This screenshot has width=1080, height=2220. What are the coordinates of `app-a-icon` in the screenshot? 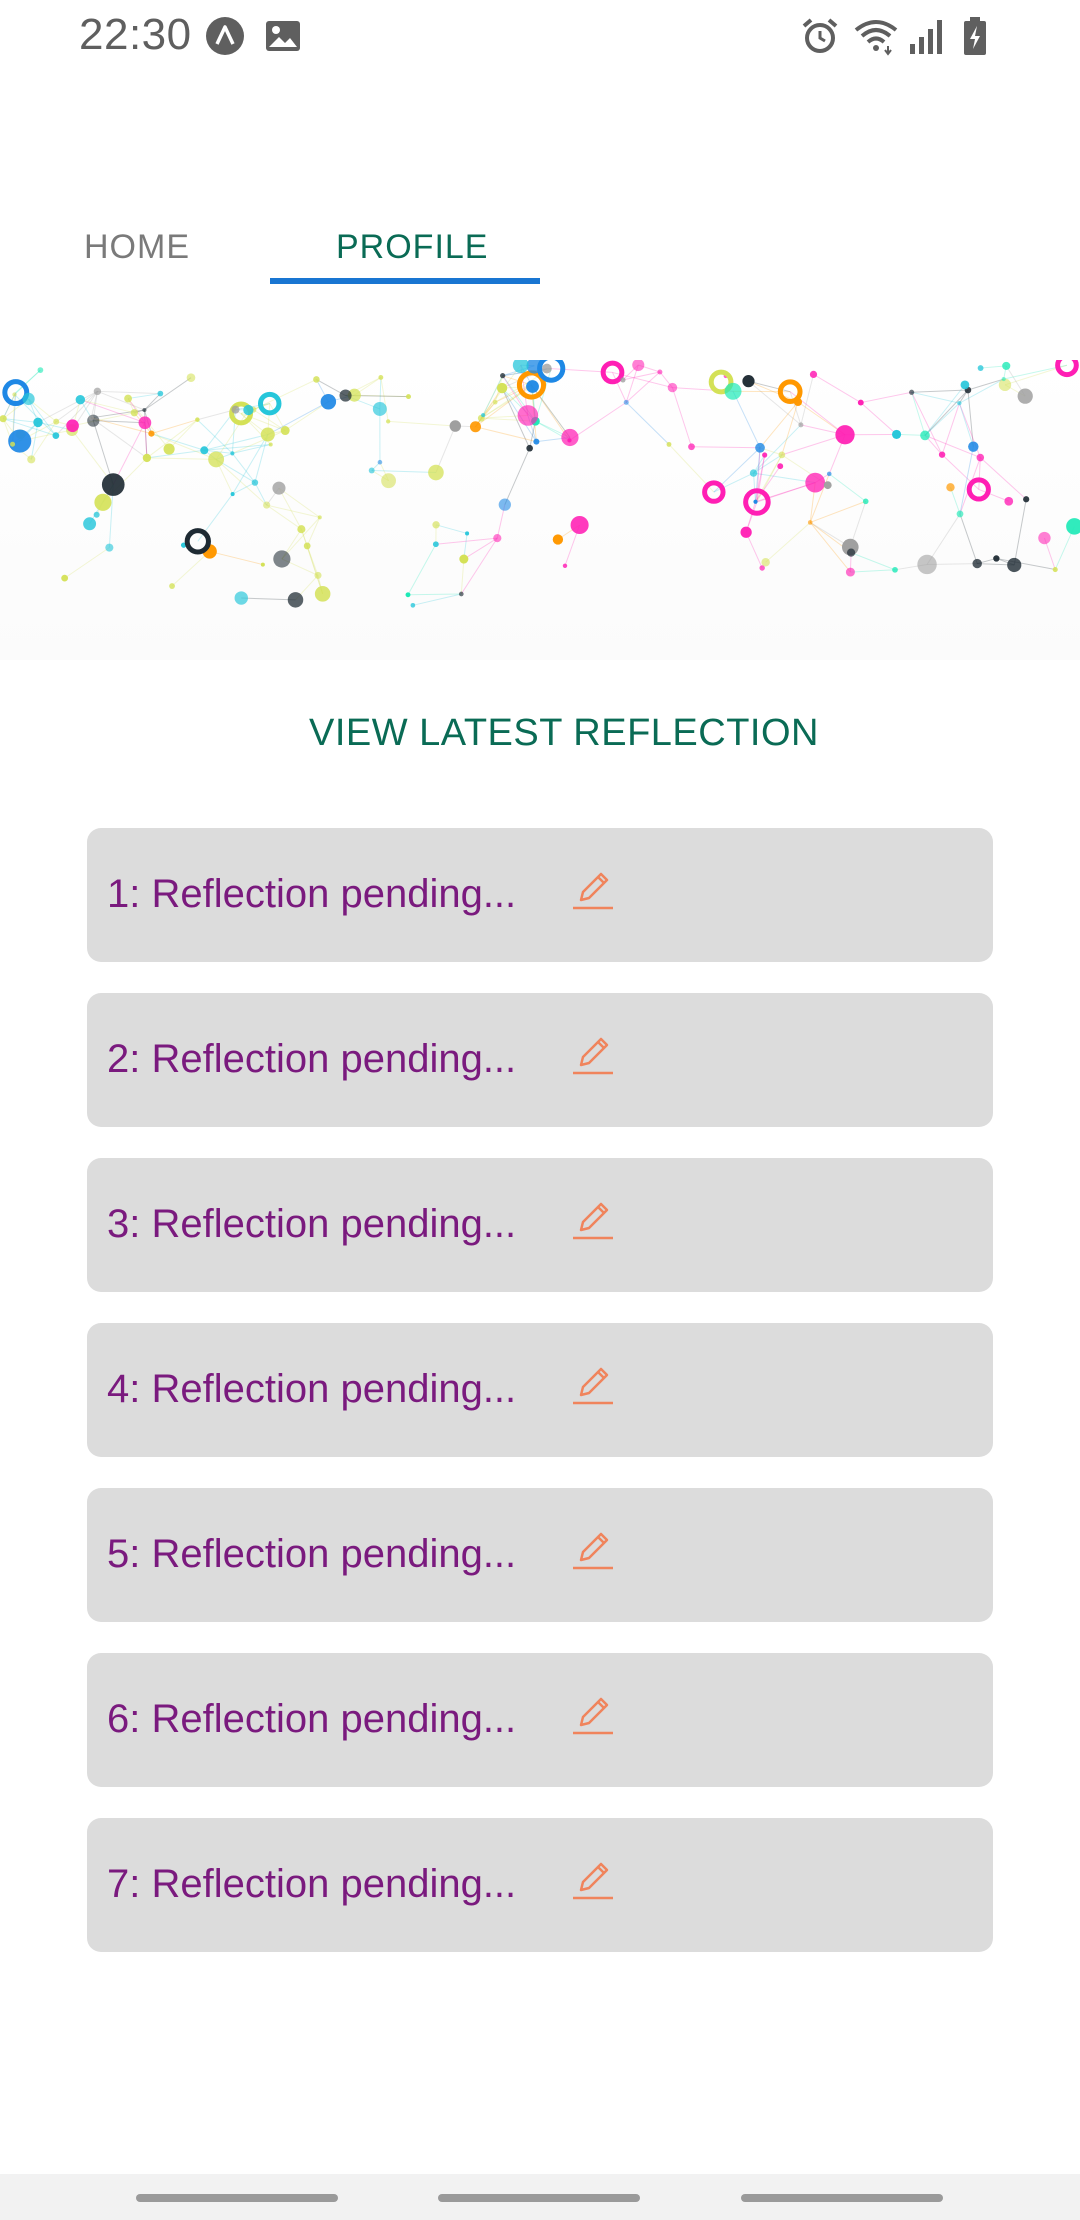 It's located at (225, 36).